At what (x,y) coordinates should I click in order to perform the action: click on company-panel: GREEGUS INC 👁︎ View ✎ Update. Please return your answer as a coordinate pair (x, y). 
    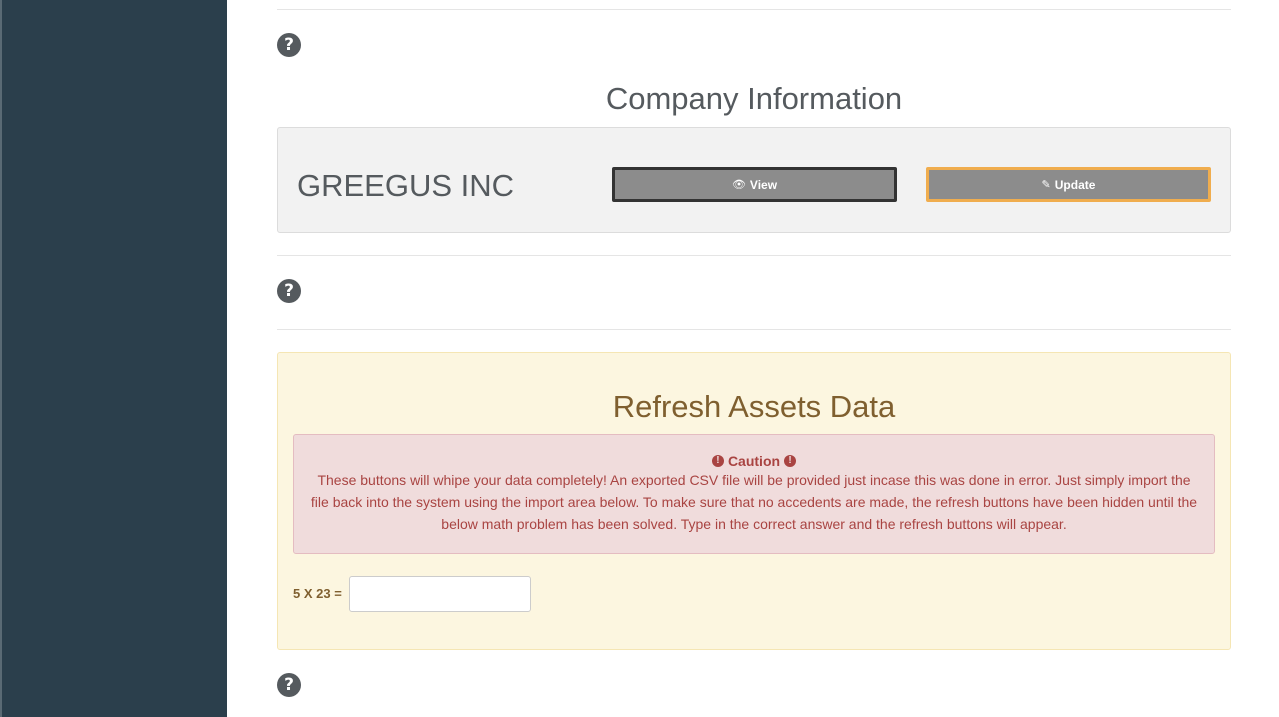
    Looking at the image, I should click on (754, 180).